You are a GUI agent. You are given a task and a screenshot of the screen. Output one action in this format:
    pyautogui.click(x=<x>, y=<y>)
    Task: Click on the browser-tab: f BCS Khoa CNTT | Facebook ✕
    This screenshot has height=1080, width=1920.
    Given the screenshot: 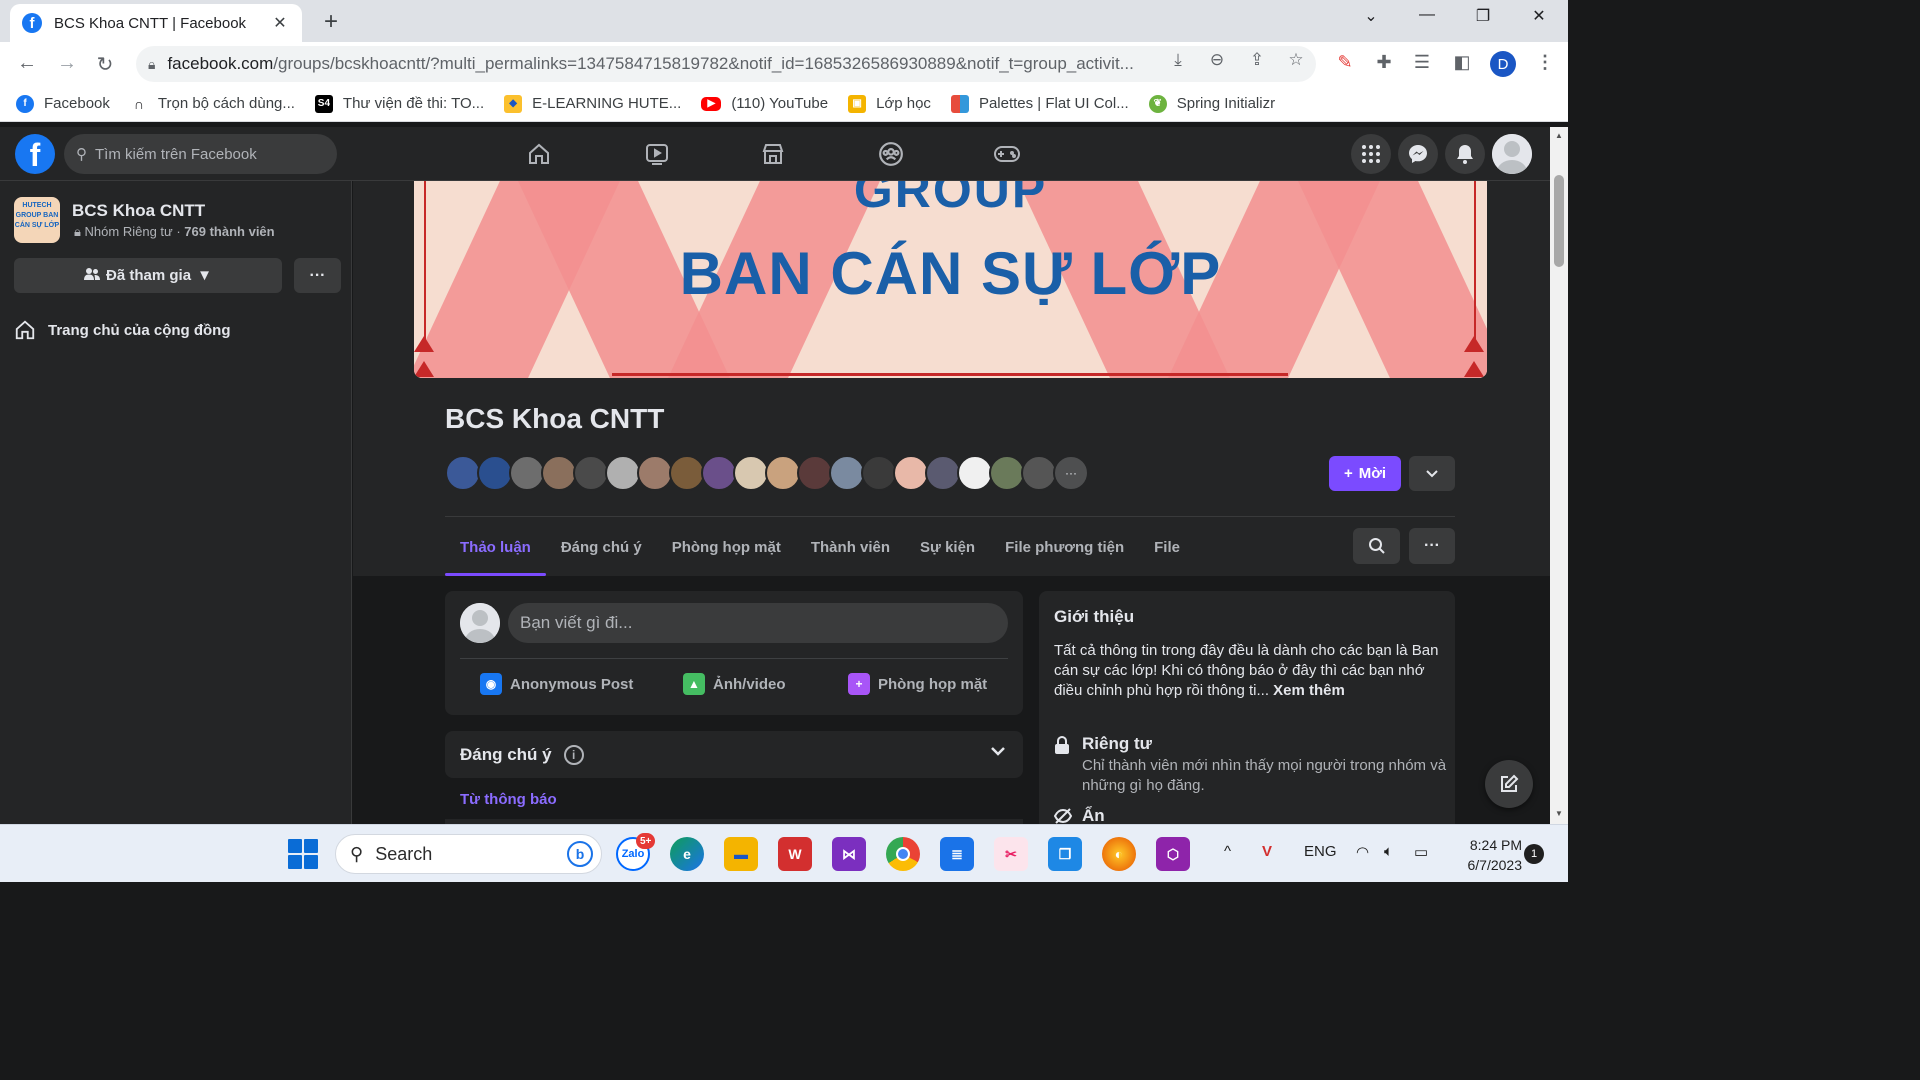 What is the action you would take?
    pyautogui.click(x=156, y=23)
    